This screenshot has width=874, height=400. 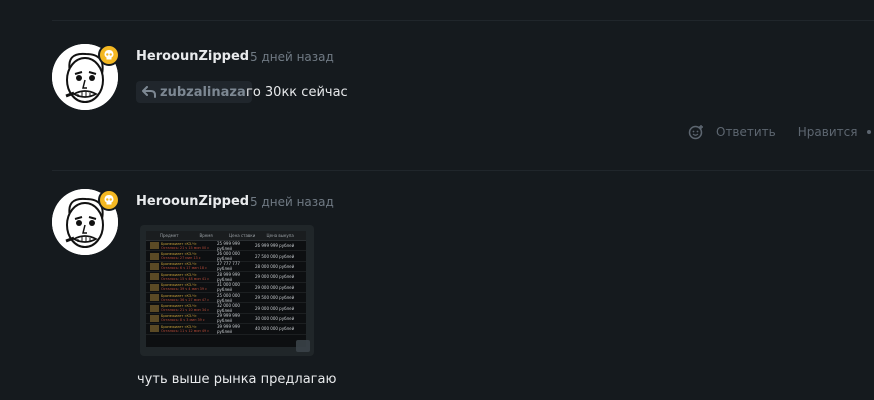 What do you see at coordinates (185, 247) in the screenshot?
I see `item-time: Осталось: 21 ч 15 мин 00 с` at bounding box center [185, 247].